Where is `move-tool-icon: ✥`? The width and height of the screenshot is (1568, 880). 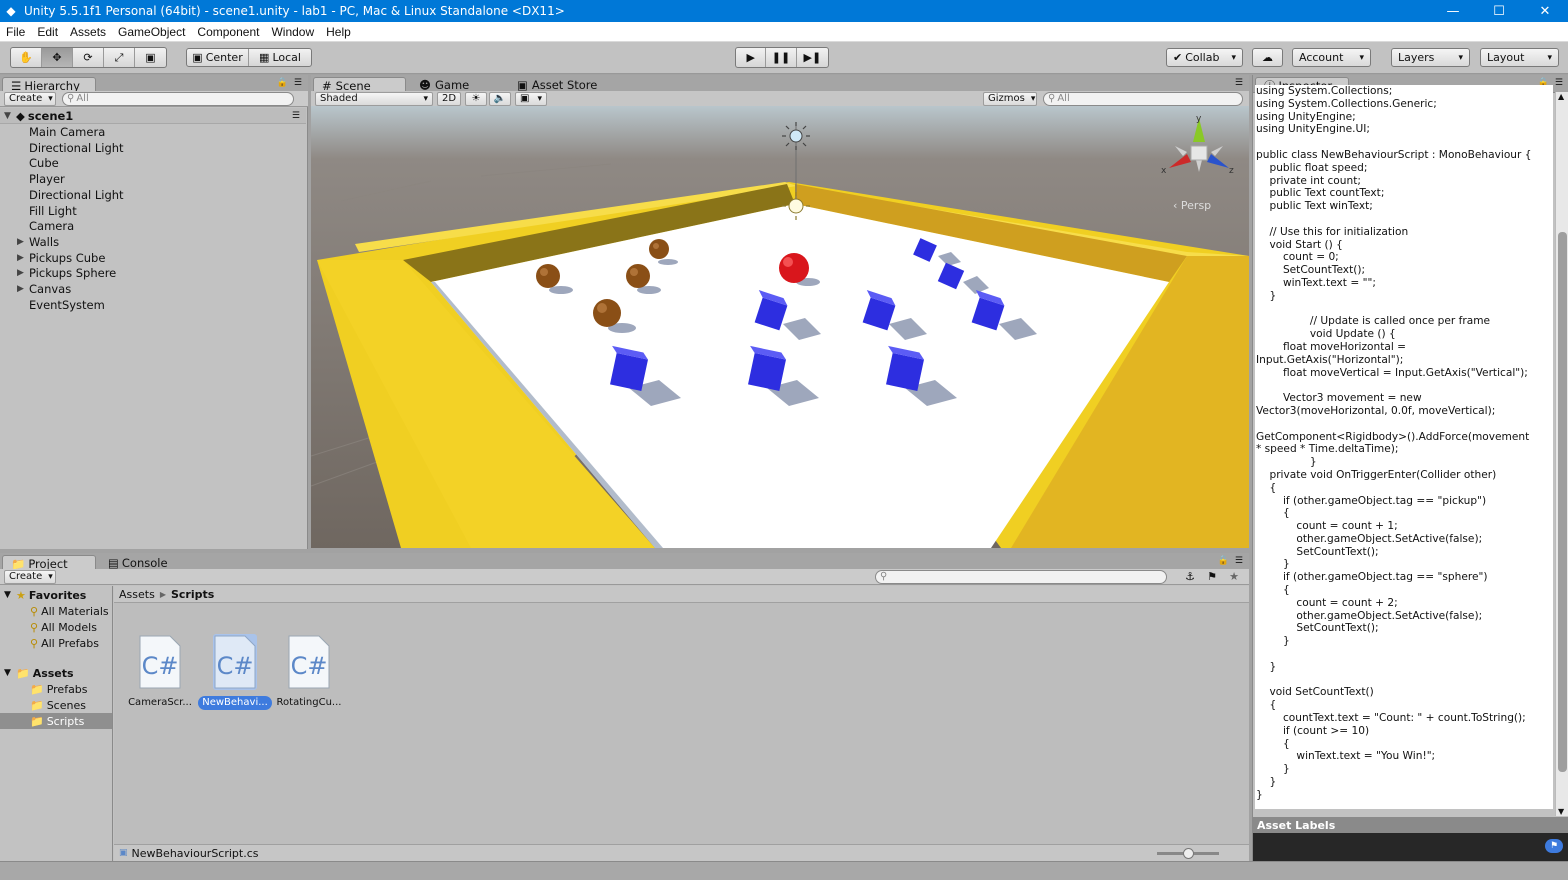
move-tool-icon: ✥ is located at coordinates (57, 57).